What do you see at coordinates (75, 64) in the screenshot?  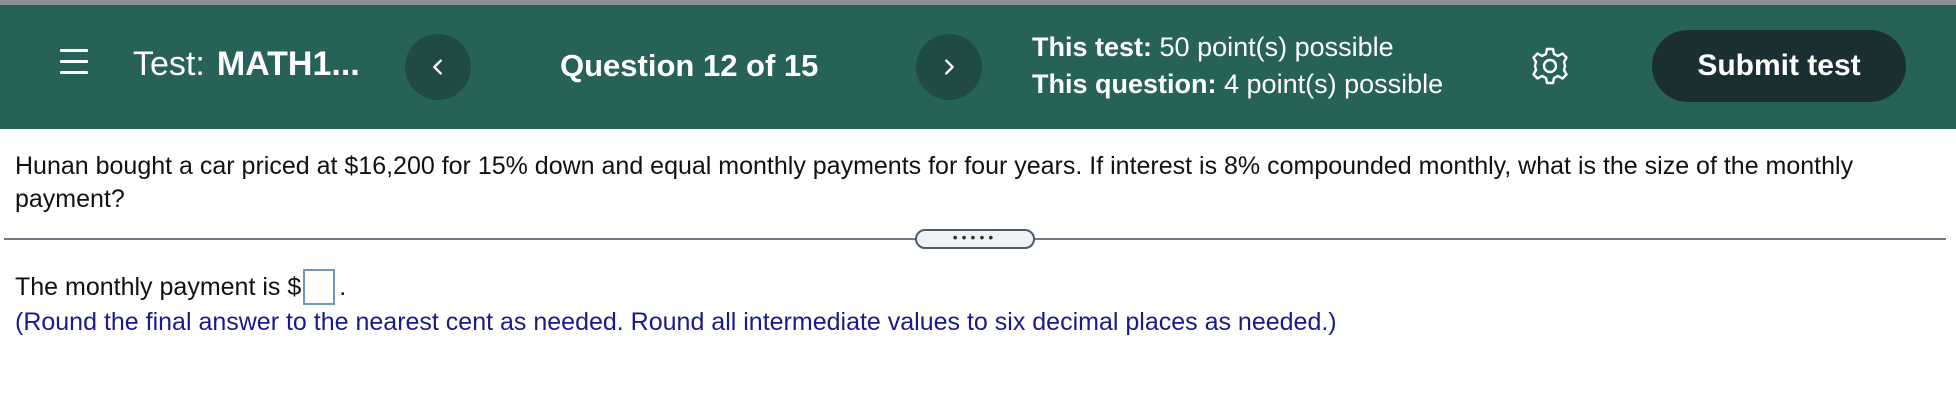 I see `menu-icon` at bounding box center [75, 64].